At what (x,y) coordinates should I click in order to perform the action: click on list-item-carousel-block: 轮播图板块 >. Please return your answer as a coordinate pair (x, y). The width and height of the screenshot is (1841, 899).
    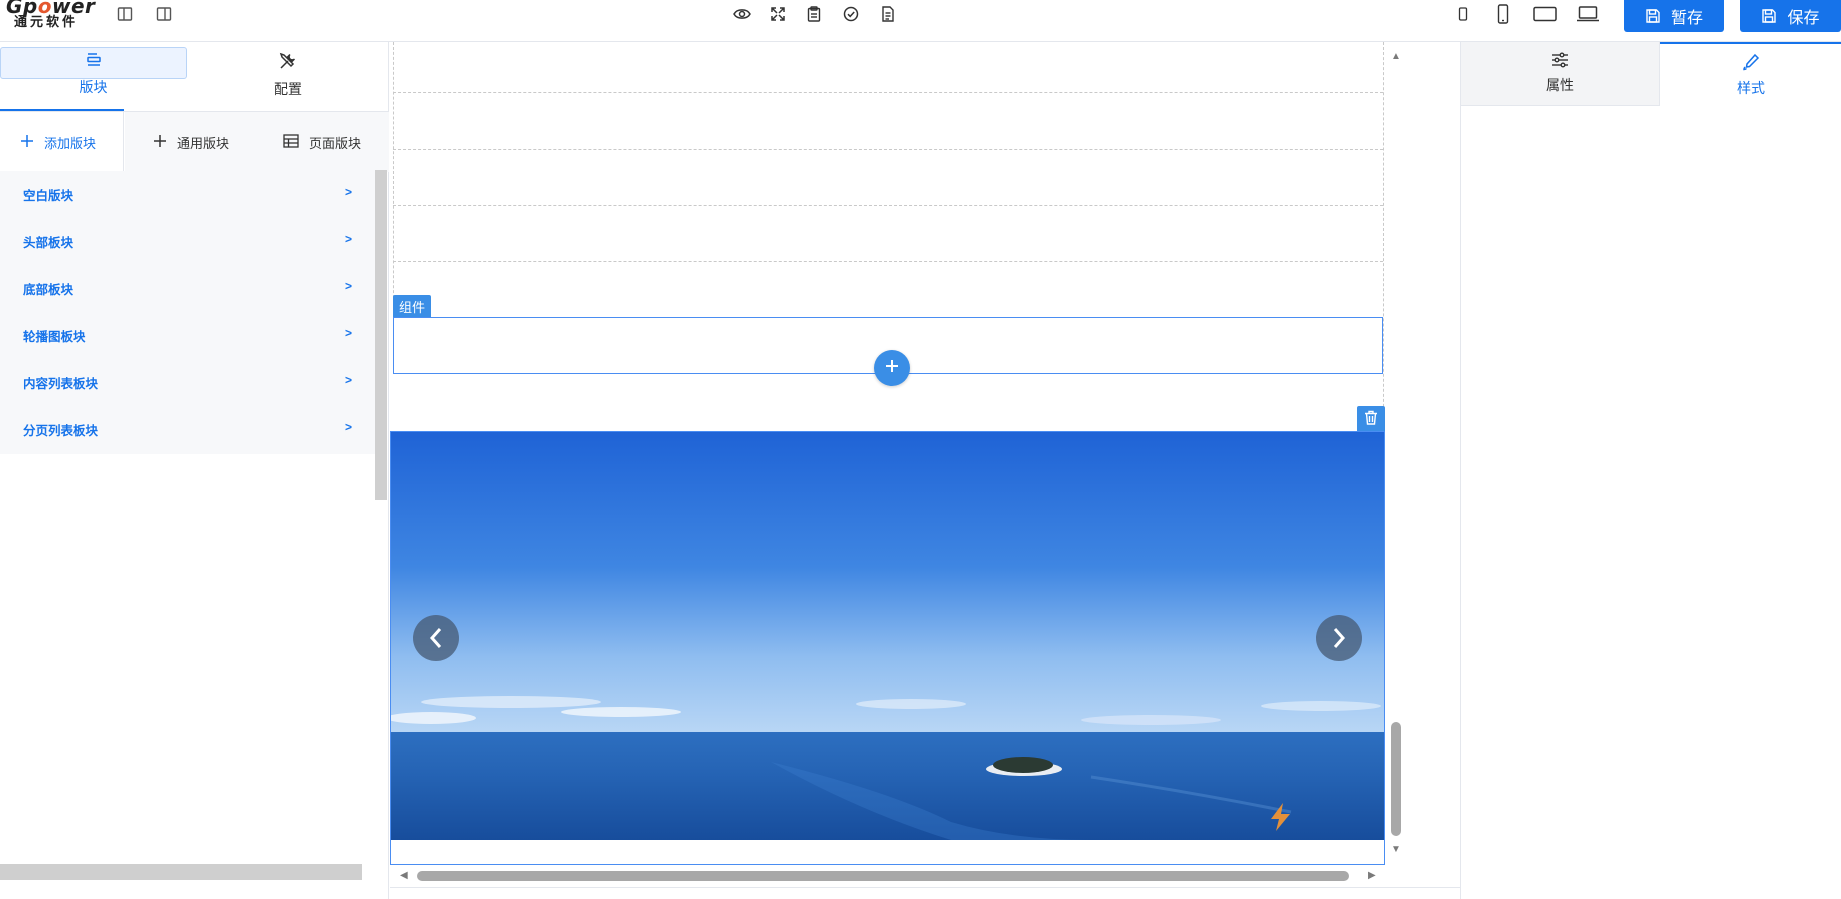
    Looking at the image, I should click on (187, 335).